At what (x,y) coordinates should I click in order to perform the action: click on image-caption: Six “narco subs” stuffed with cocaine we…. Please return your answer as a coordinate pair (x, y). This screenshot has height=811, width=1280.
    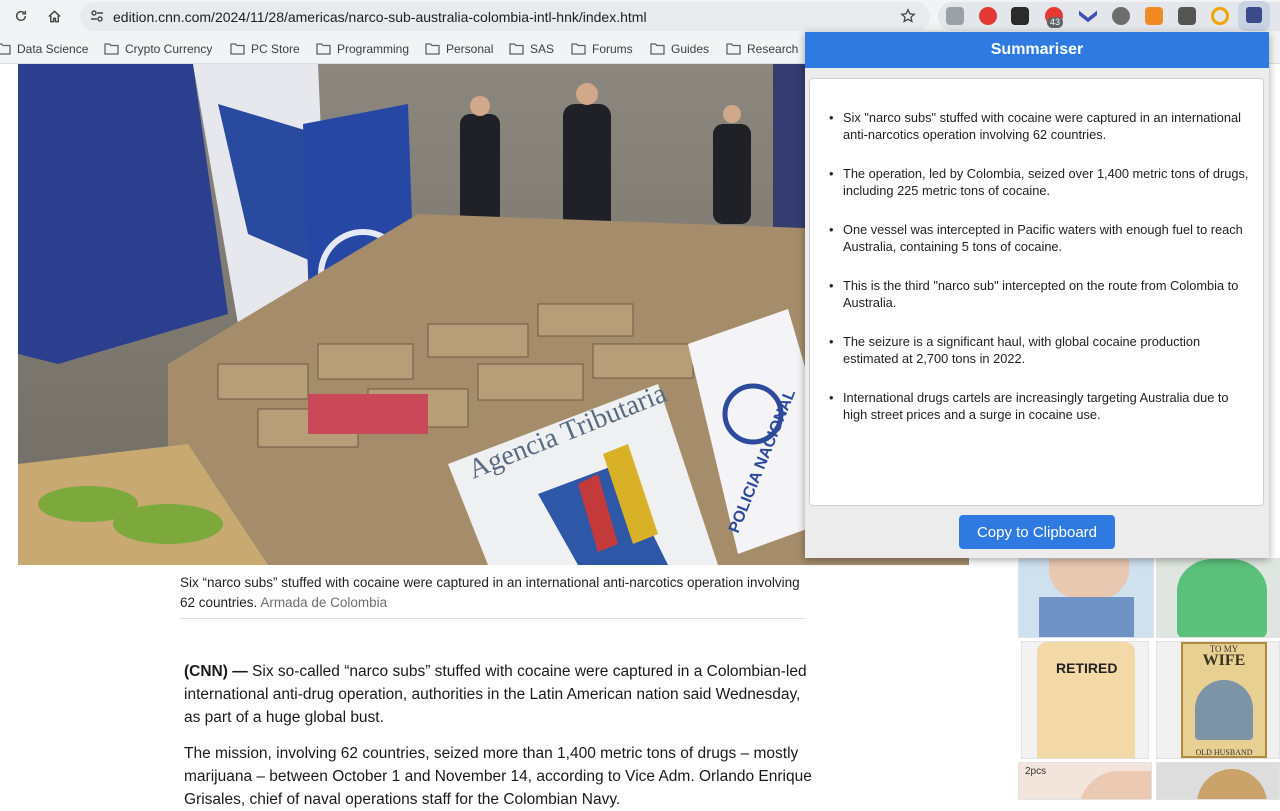
    Looking at the image, I should click on (493, 593).